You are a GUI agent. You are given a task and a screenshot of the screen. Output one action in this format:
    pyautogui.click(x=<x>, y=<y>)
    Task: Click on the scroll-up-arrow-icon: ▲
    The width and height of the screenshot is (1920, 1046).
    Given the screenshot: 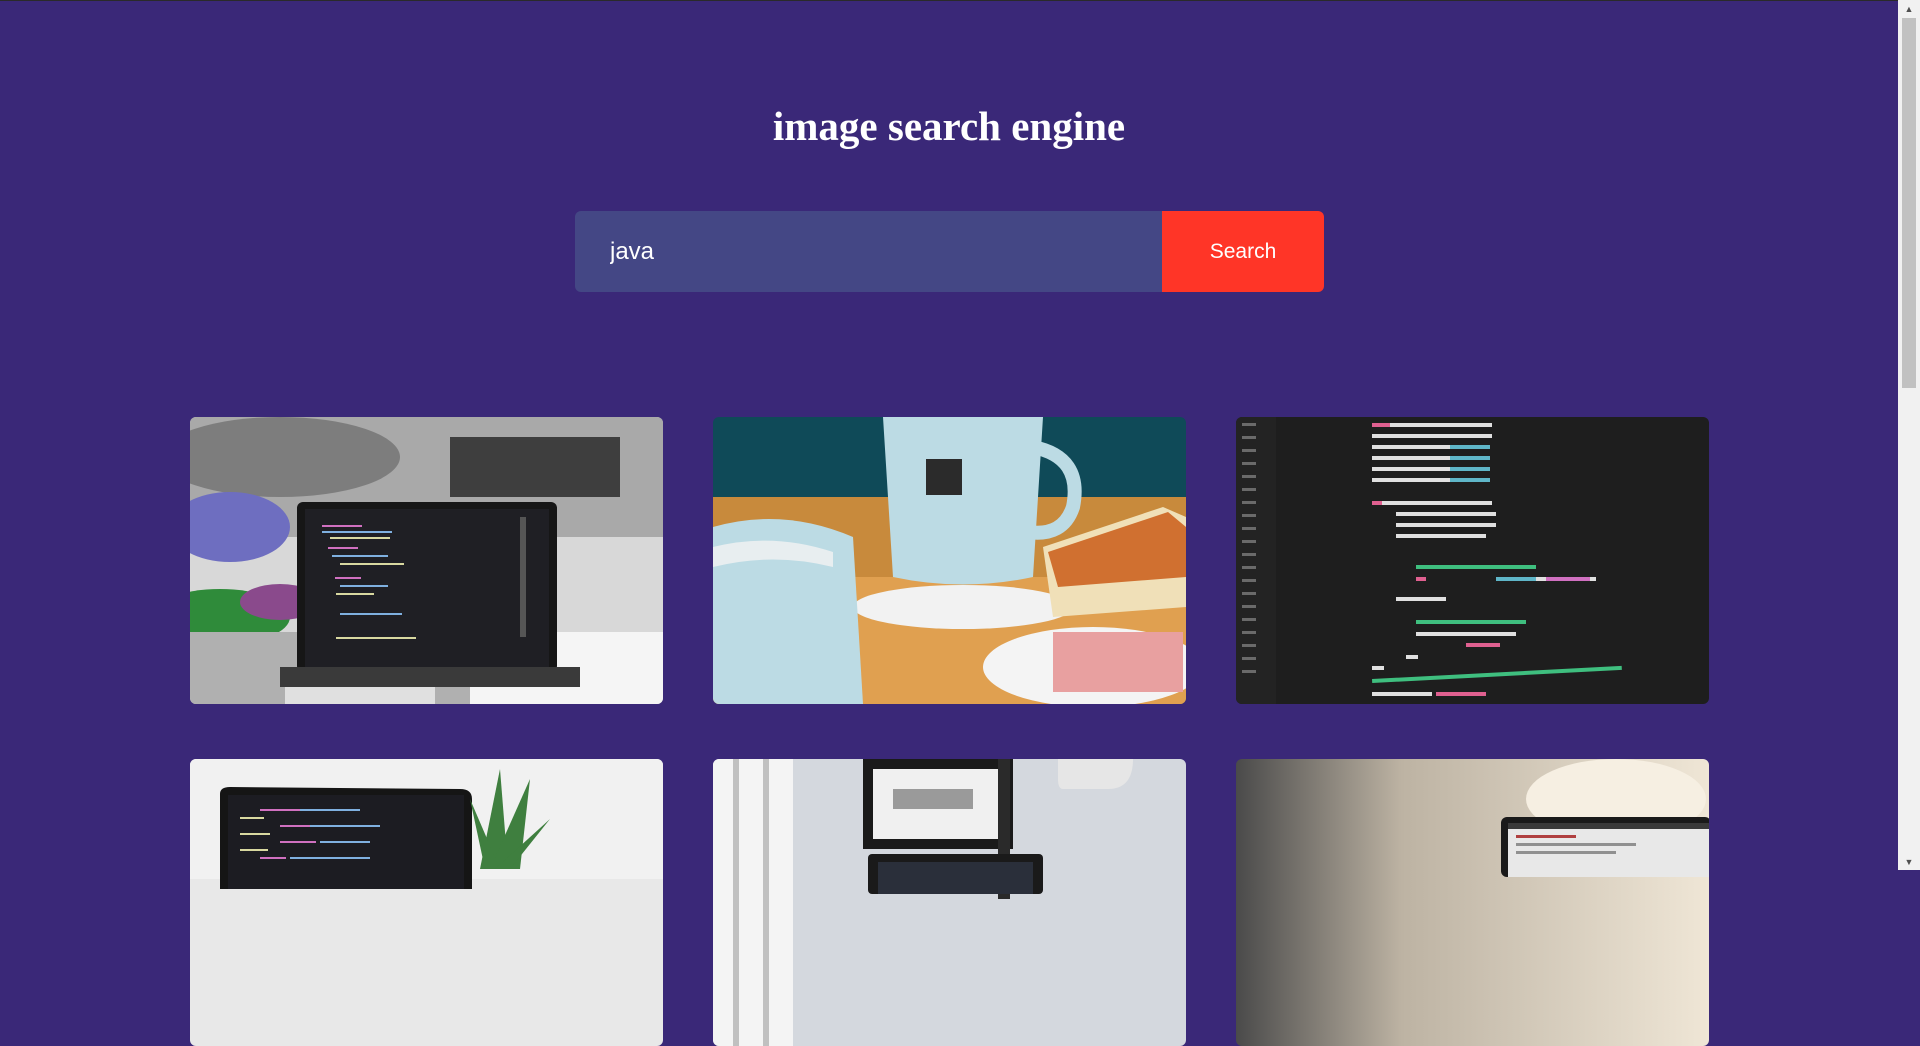 What is the action you would take?
    pyautogui.click(x=1909, y=8)
    